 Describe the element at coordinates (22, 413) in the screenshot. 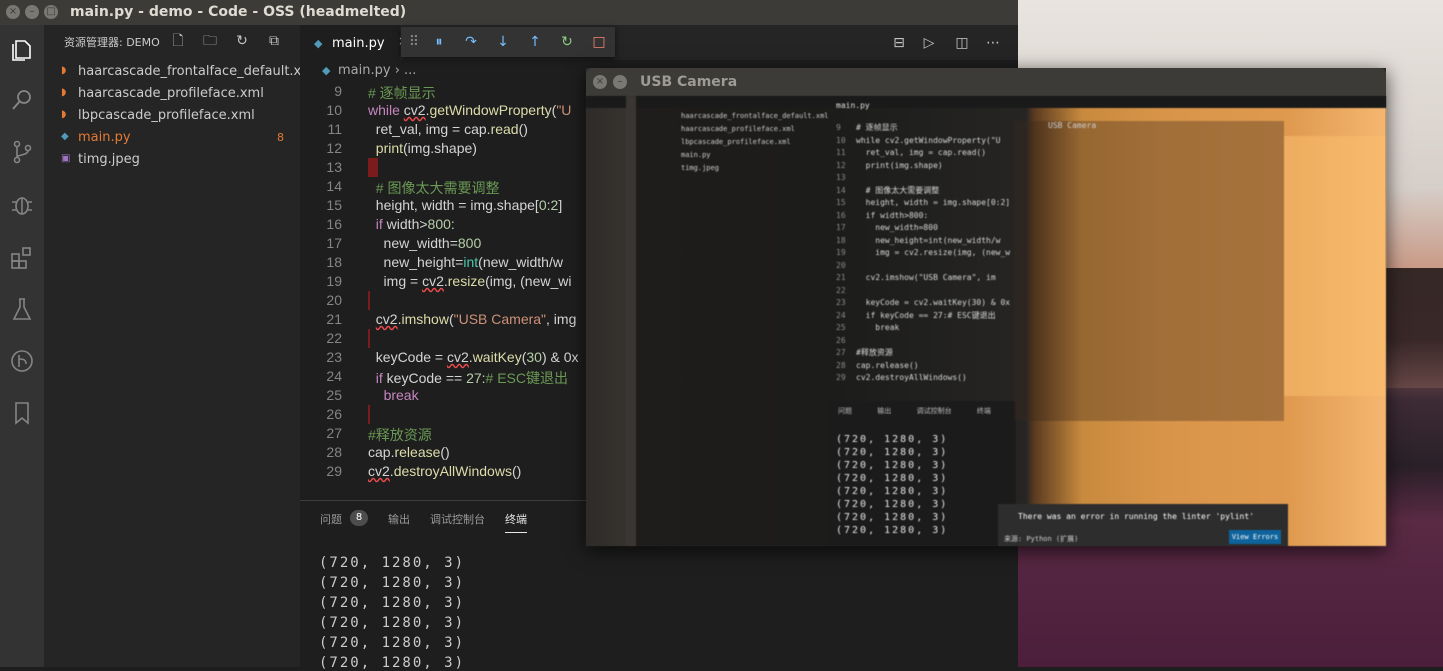

I see `bookmark-icon` at that location.